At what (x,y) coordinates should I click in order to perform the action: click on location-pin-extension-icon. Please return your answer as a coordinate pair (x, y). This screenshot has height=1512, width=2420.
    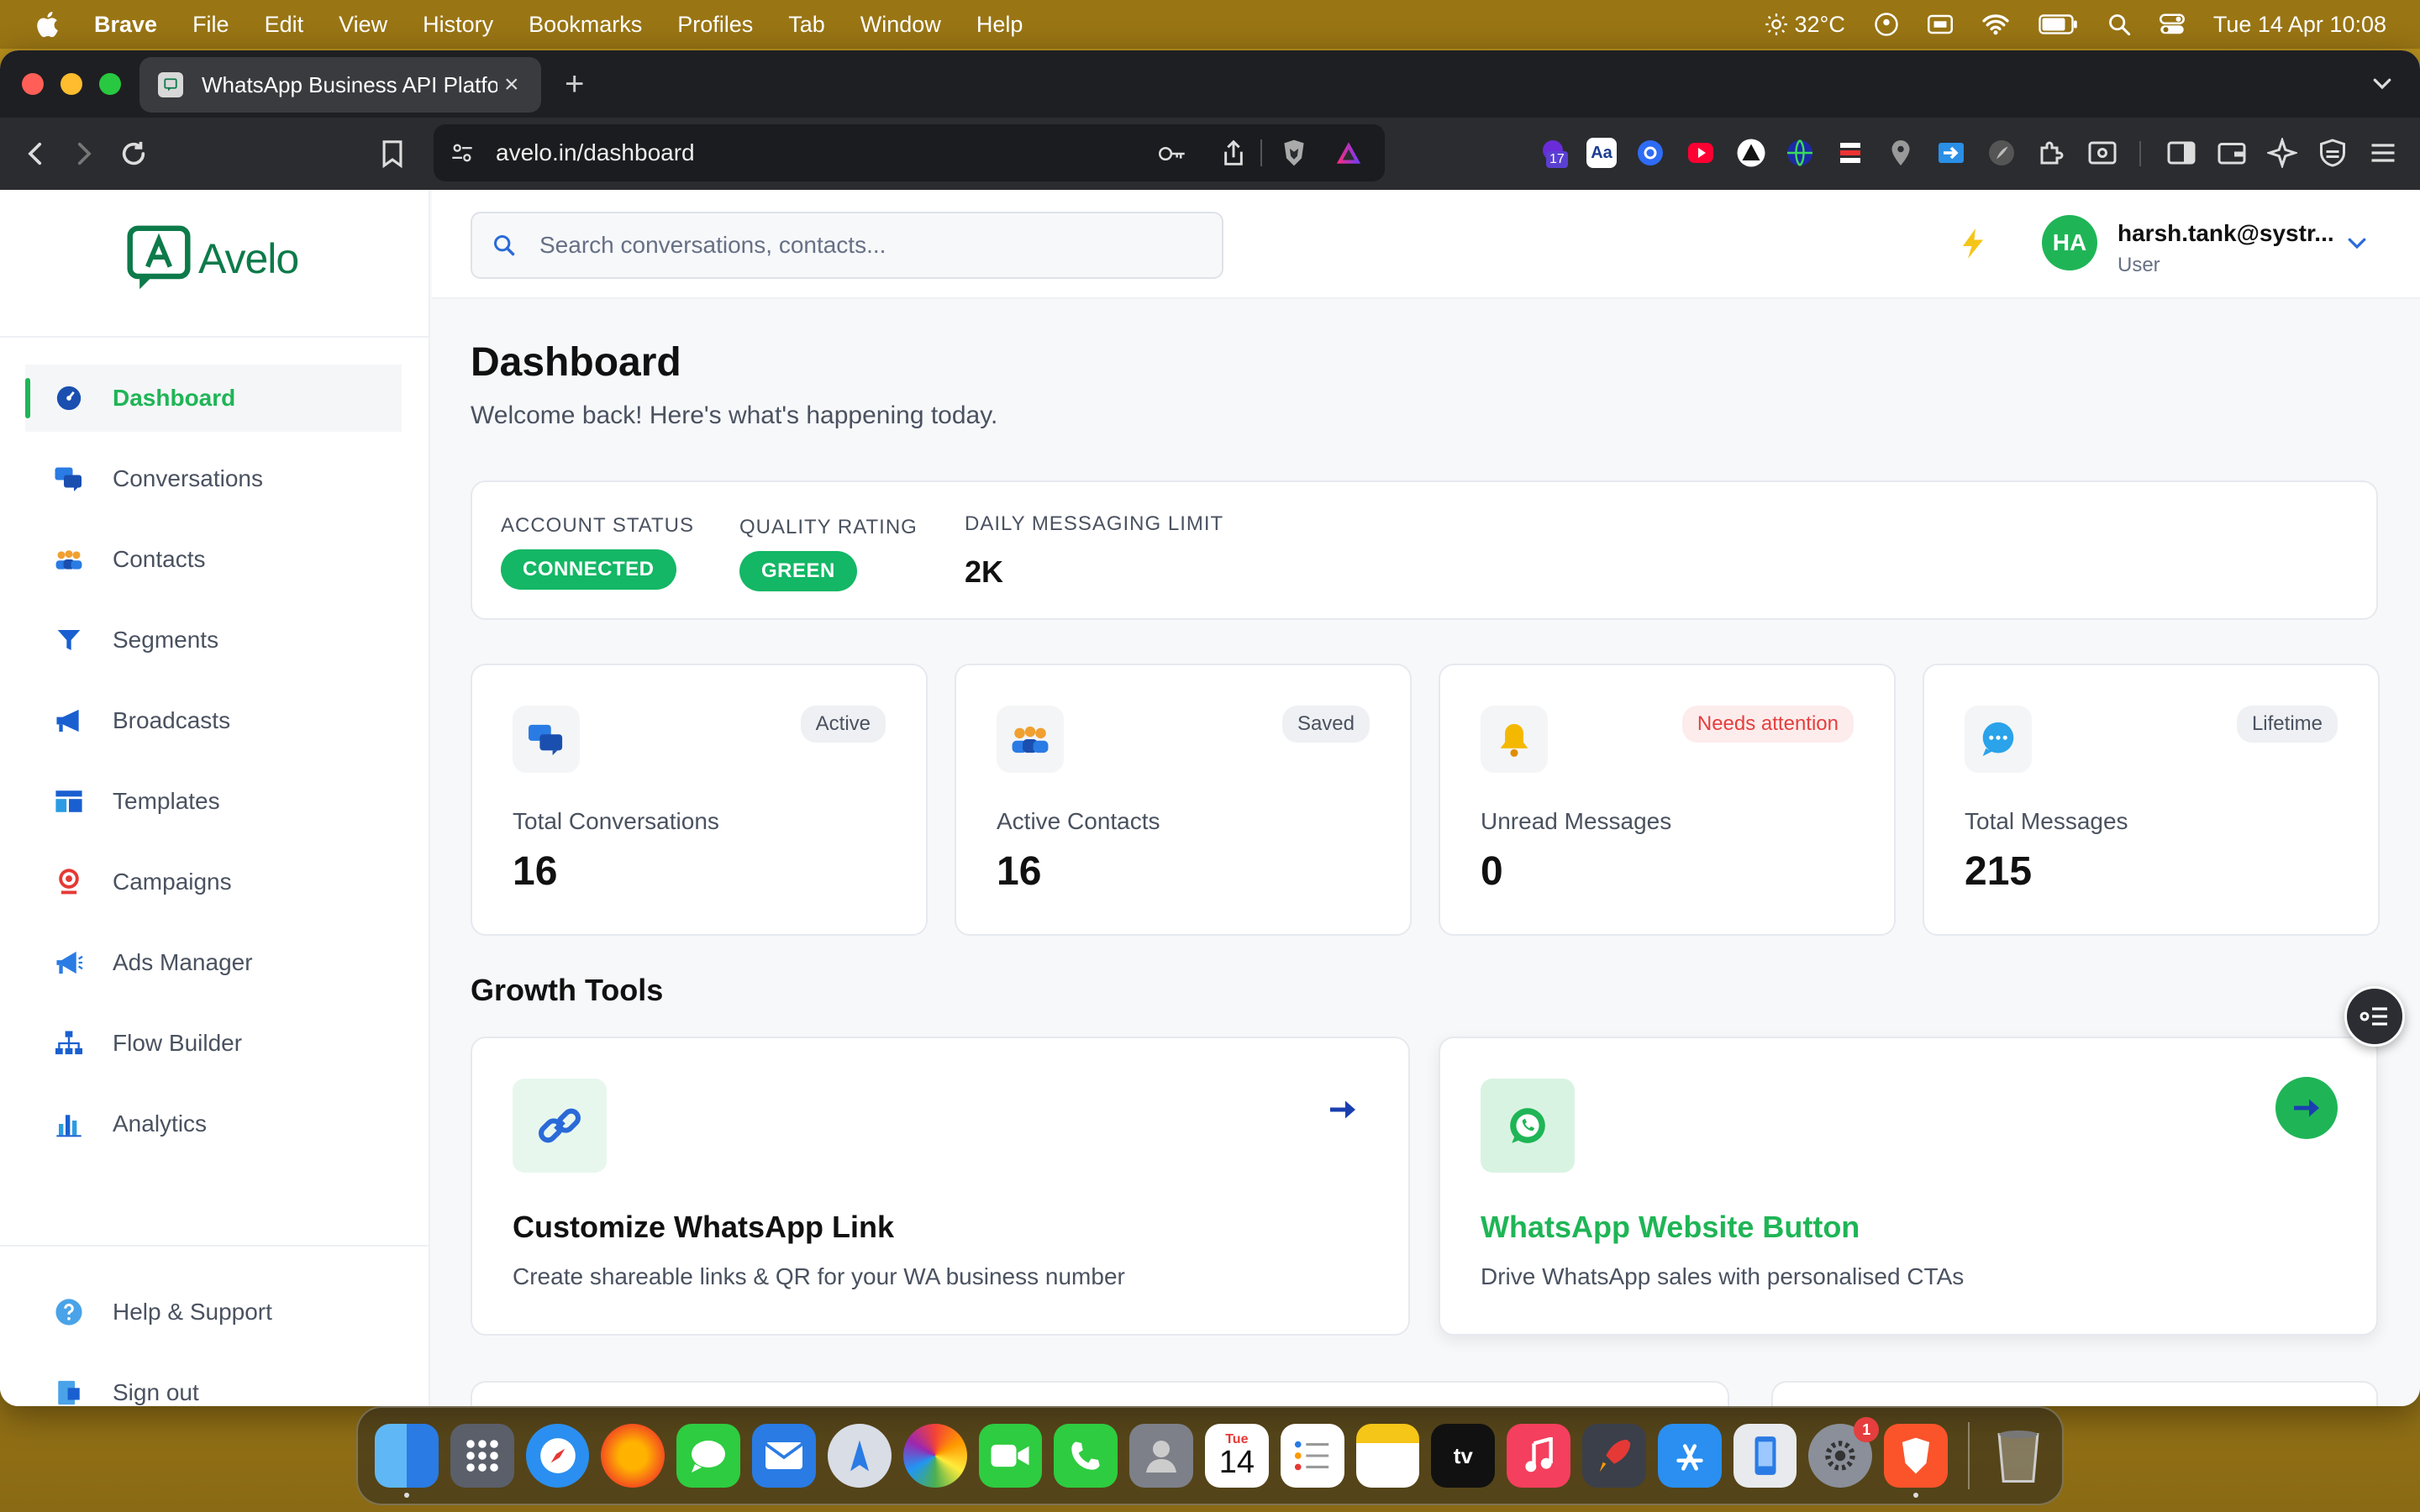
    Looking at the image, I should click on (1901, 153).